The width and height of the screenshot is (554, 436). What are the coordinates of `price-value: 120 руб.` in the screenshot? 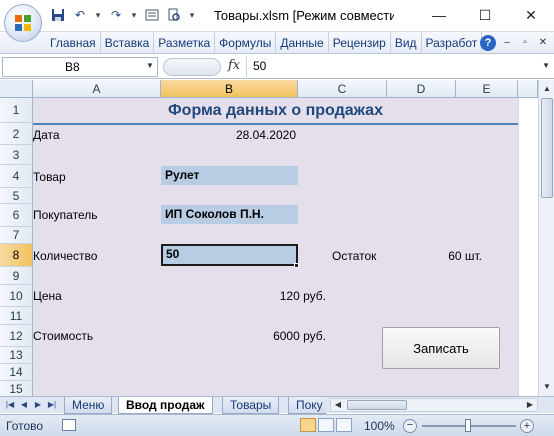 It's located at (302, 296).